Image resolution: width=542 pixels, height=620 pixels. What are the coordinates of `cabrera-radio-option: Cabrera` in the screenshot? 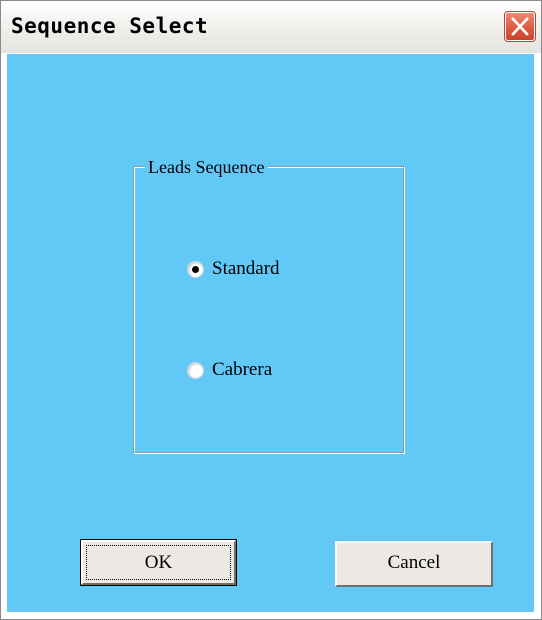 It's located at (229, 370).